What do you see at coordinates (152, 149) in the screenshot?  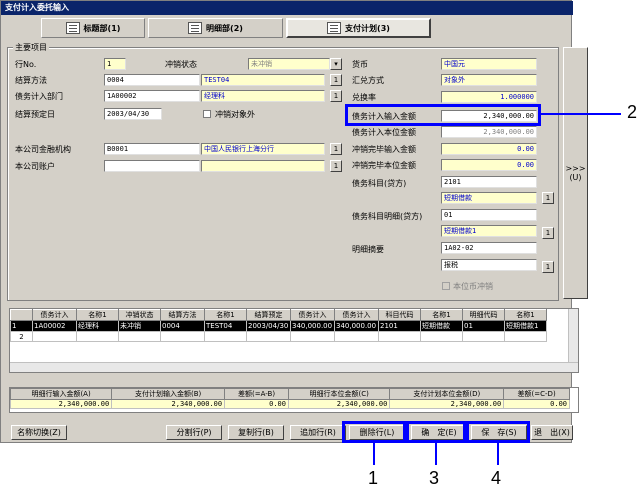 I see `bank-code-field: B0001` at bounding box center [152, 149].